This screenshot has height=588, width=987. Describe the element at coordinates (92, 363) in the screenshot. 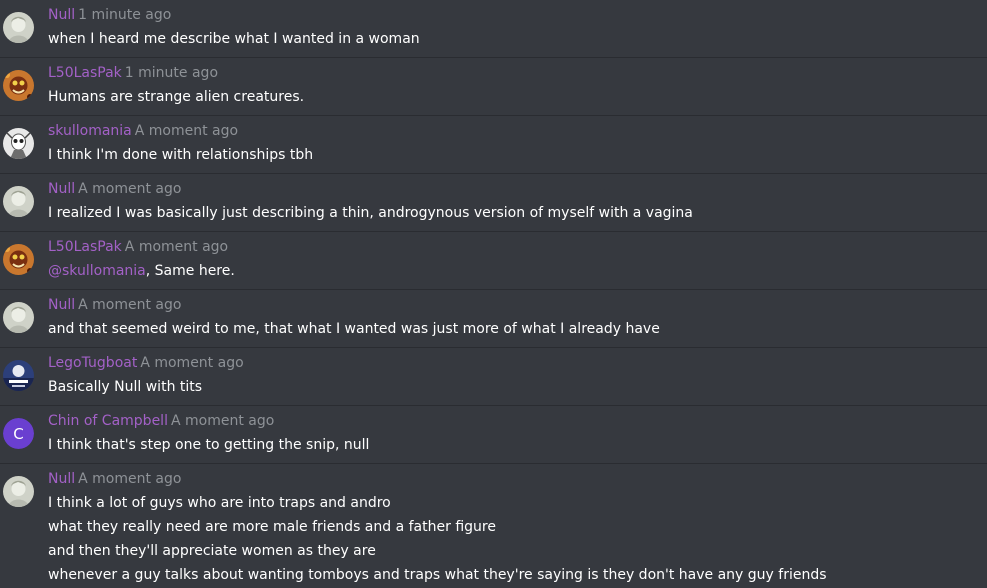

I see `author-name: LegoTugboat` at that location.